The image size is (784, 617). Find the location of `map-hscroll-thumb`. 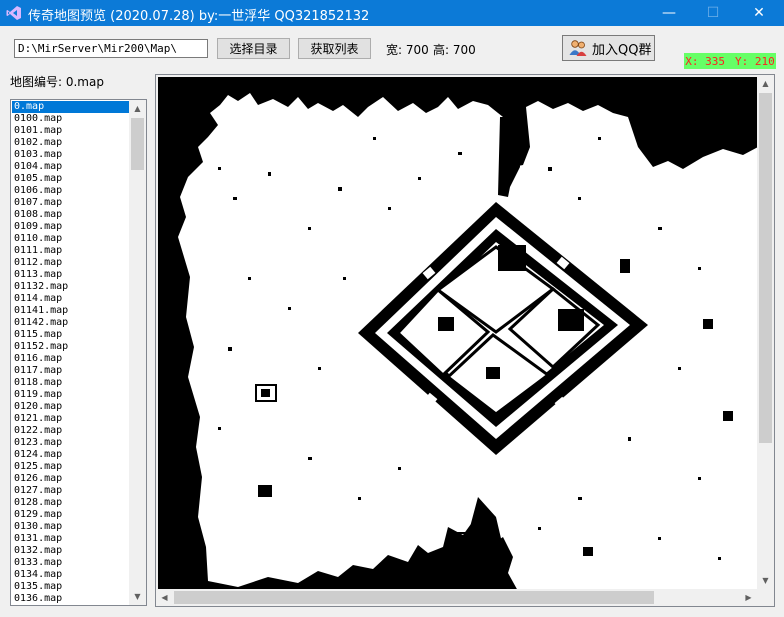

map-hscroll-thumb is located at coordinates (414, 597).